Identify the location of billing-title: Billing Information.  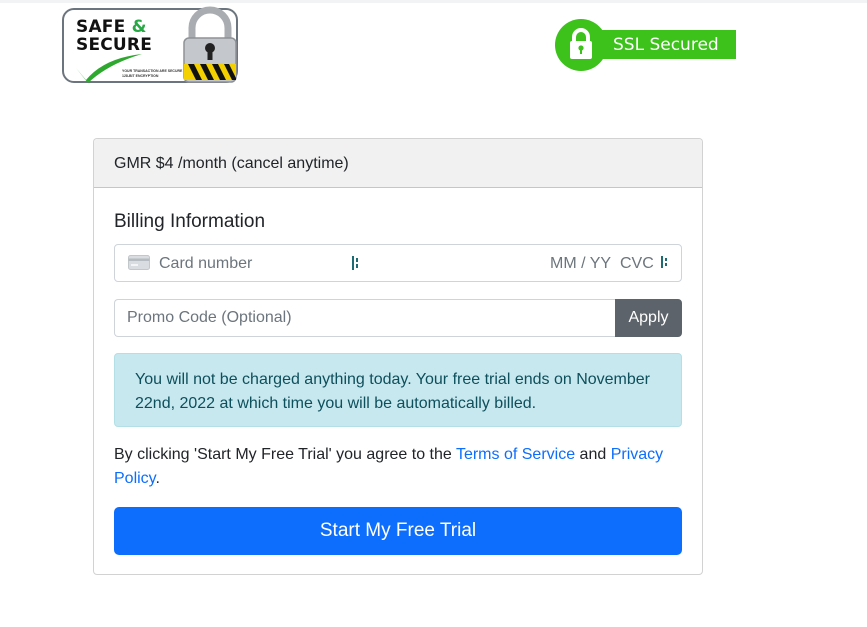
(190, 221).